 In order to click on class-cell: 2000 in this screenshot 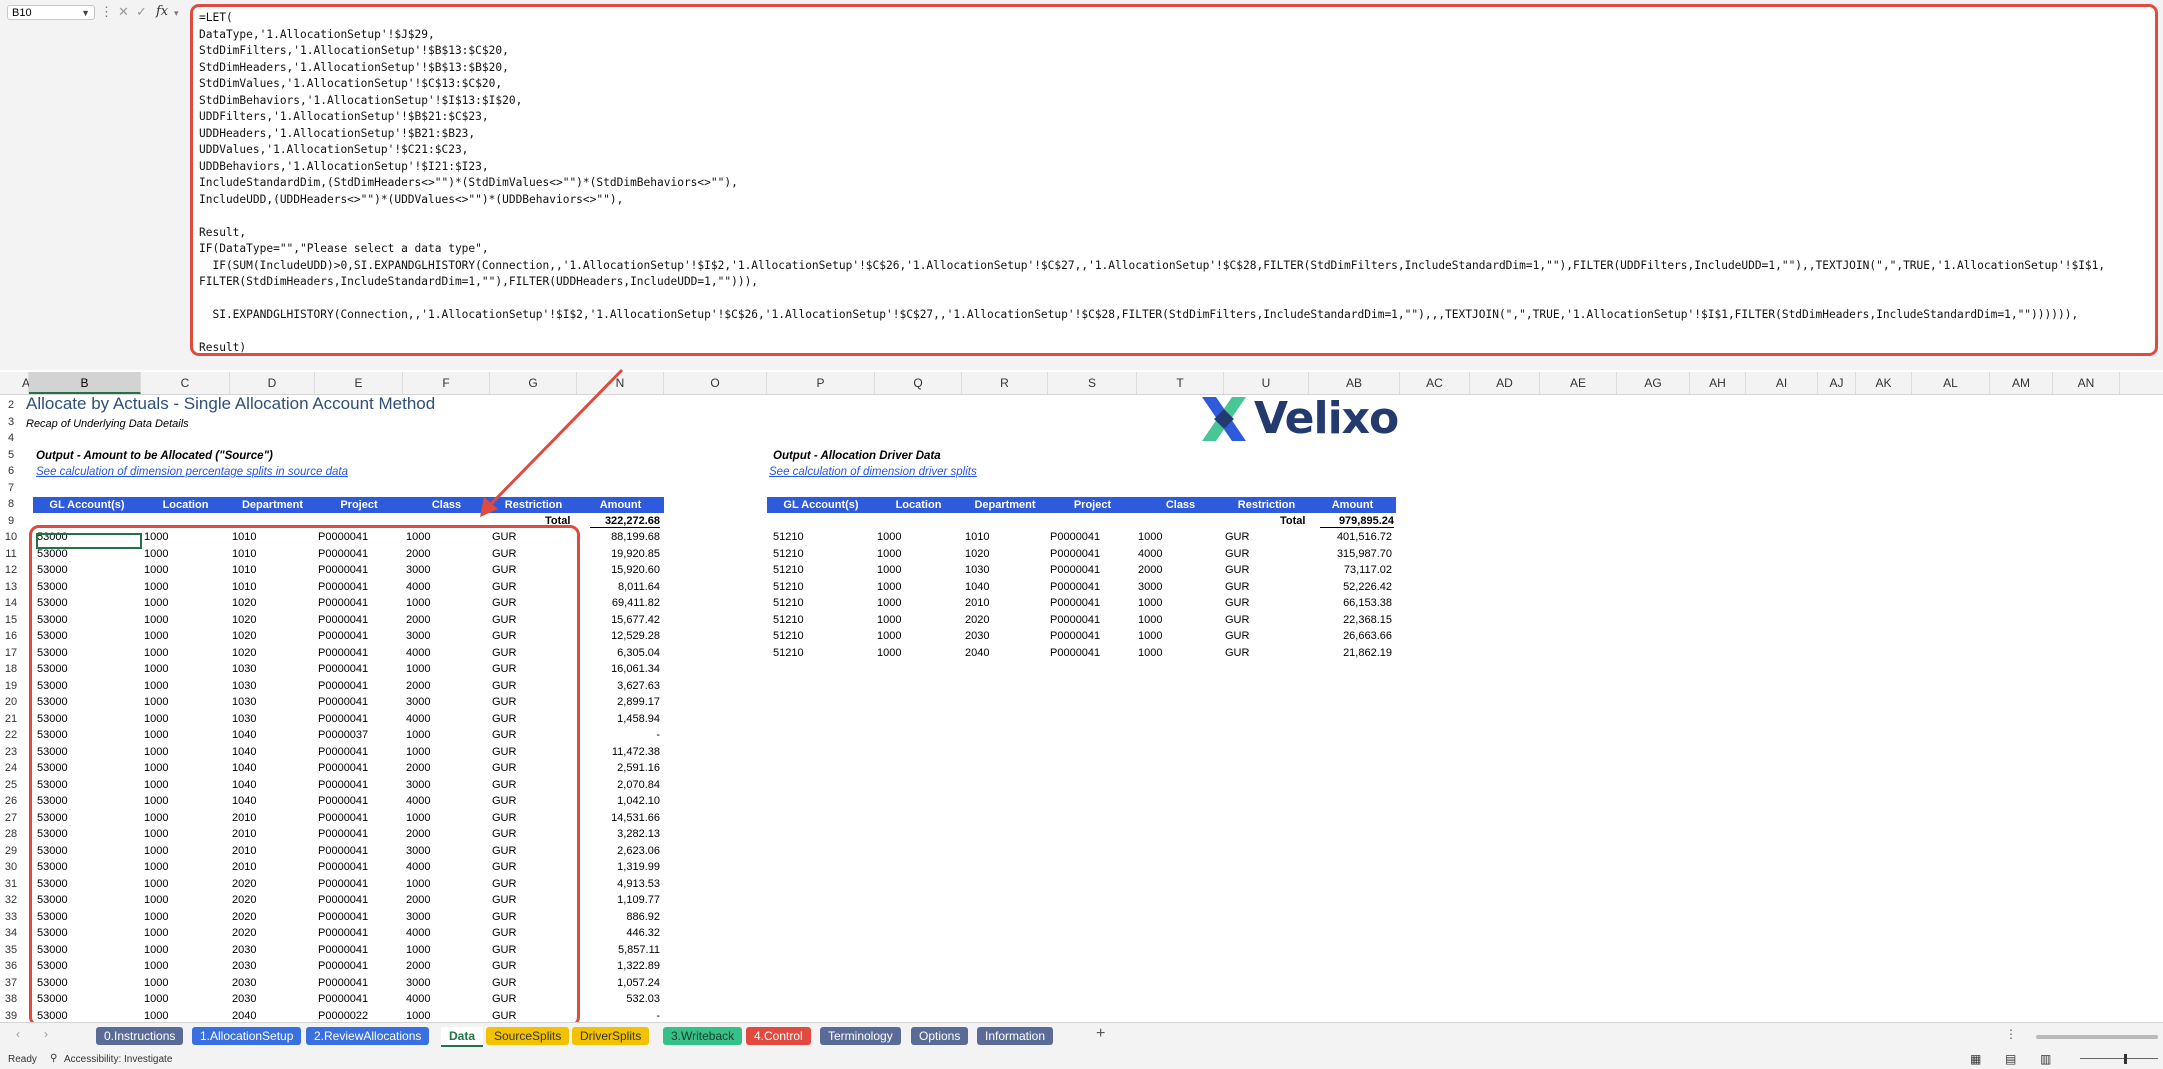, I will do `click(418, 768)`.